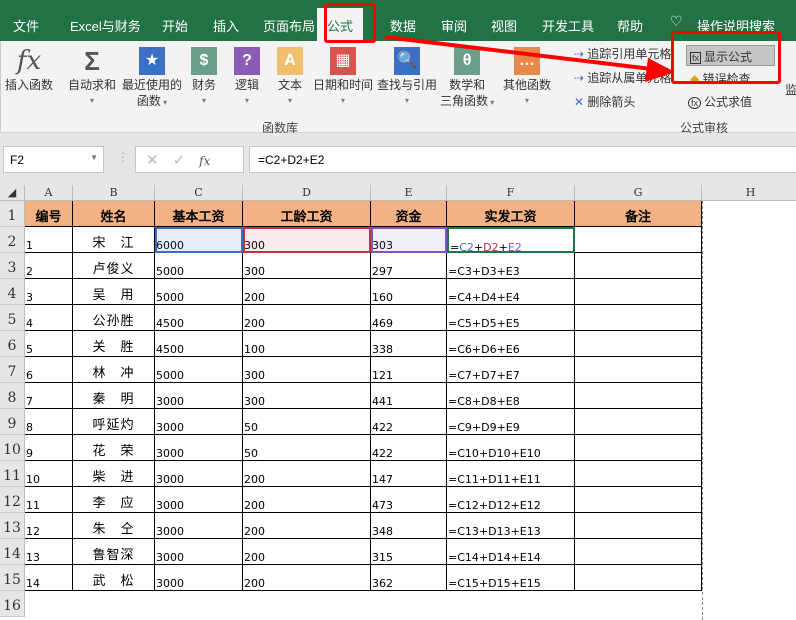 The height and width of the screenshot is (620, 796). Describe the element at coordinates (49, 448) in the screenshot. I see `cell-A10: 9` at that location.